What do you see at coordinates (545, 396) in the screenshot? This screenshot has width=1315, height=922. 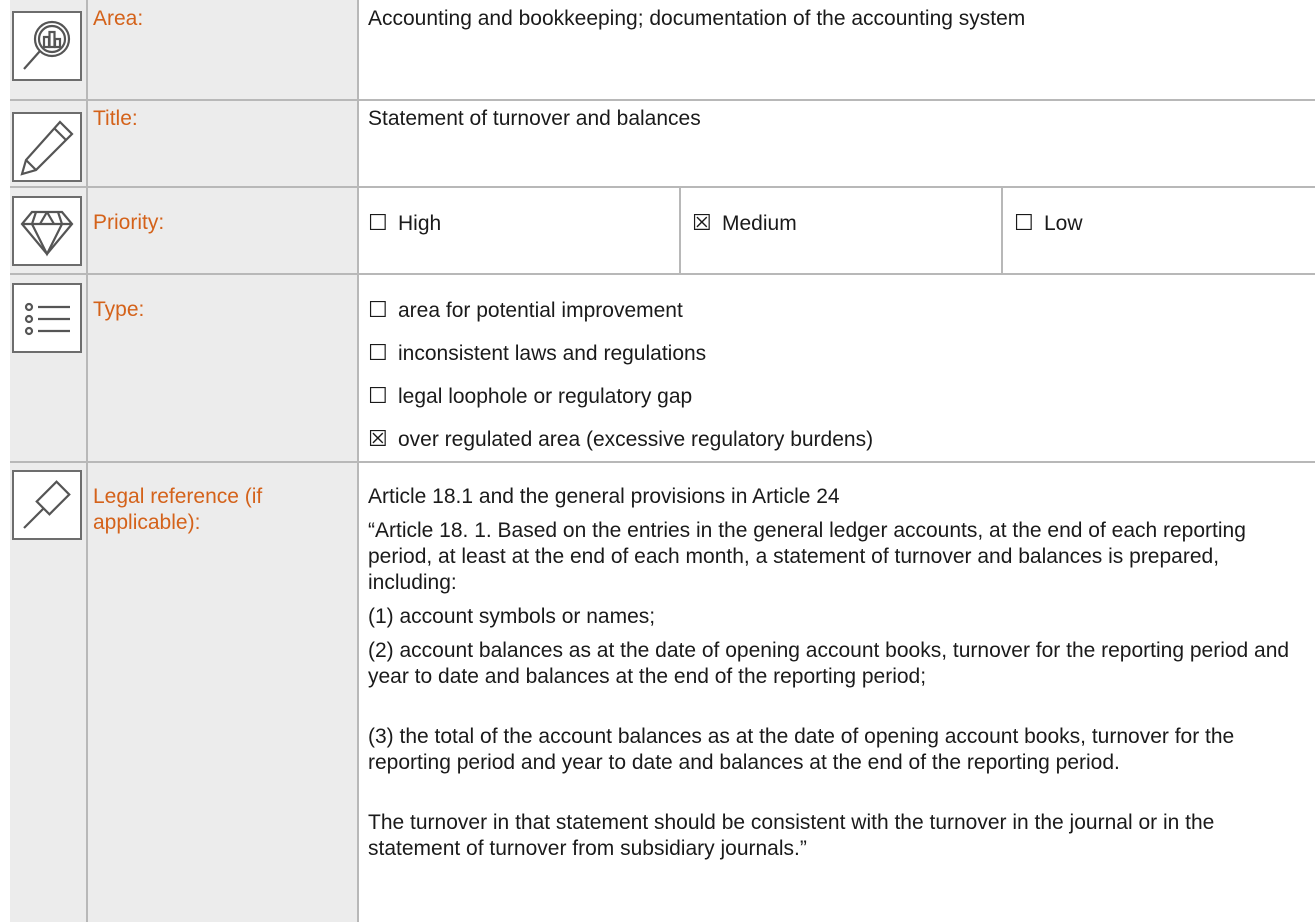 I see `type-option-label: legal loophole or regulatory gap` at bounding box center [545, 396].